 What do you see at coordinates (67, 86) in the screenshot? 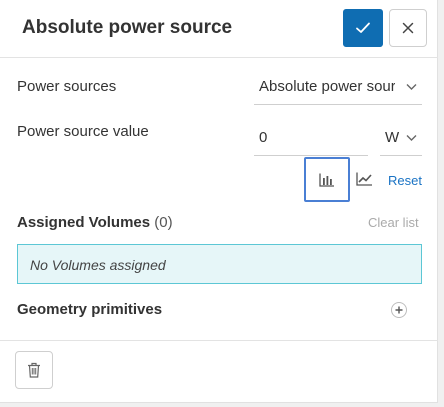
I see `power-sources-label: Power sources` at bounding box center [67, 86].